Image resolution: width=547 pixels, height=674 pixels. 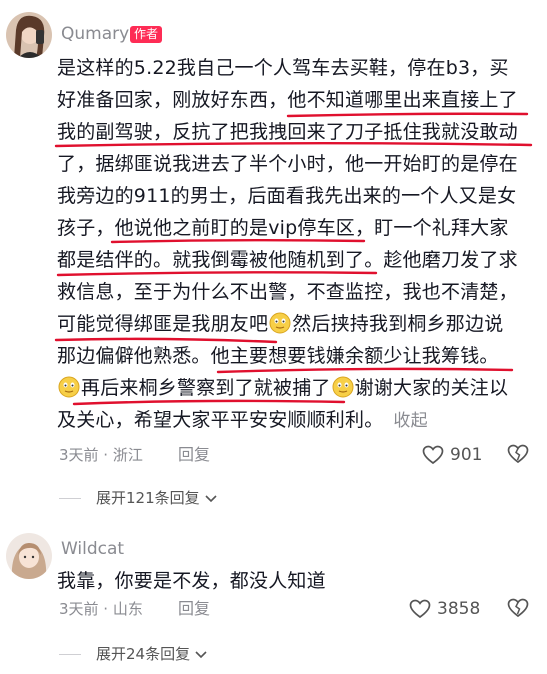 I want to click on username: Wildcat, so click(x=92, y=549).